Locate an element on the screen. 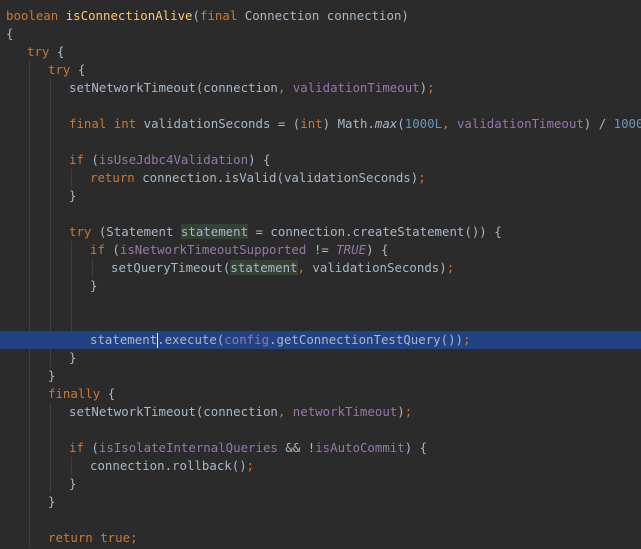 The image size is (641, 549). code-token: connection.isValid(validationSeconds) is located at coordinates (280, 177).